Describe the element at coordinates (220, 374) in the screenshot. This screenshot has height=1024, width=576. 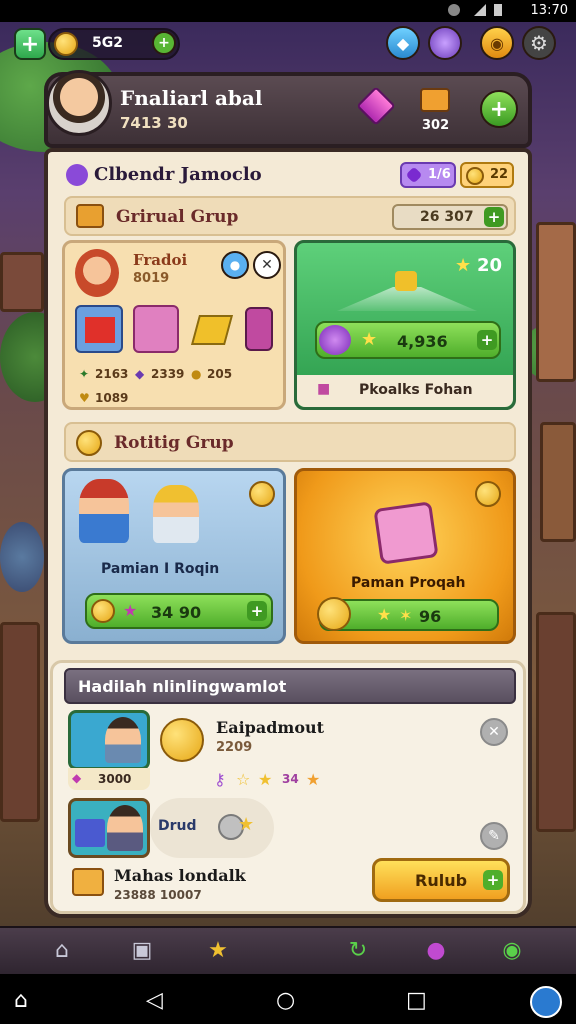
I see `stat-c: 205` at that location.